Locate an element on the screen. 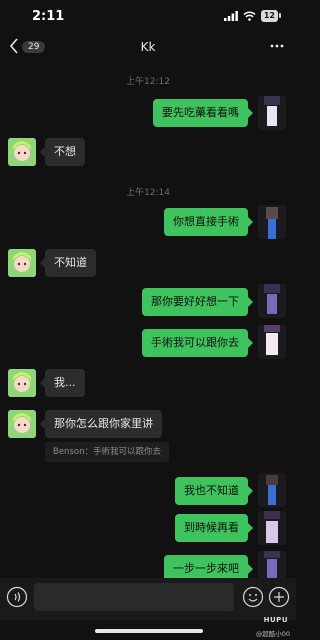 This screenshot has width=320, height=640. outgoing-message: 我也不知道 is located at coordinates (214, 491).